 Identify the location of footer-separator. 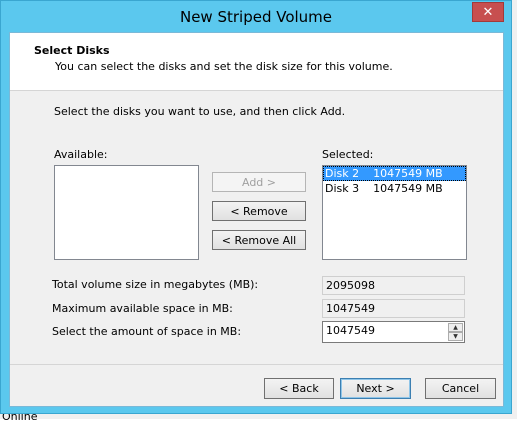
(256, 364).